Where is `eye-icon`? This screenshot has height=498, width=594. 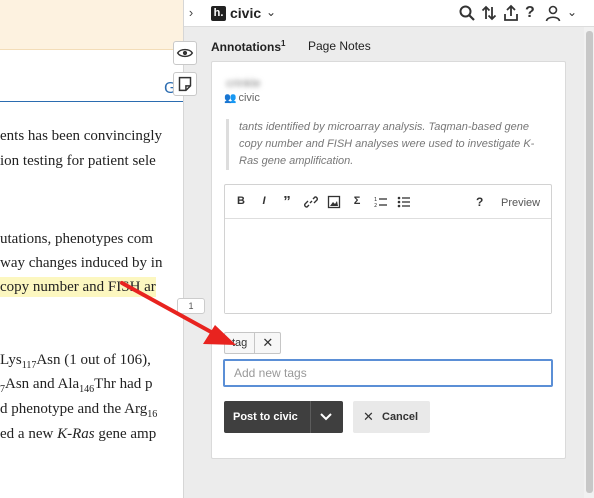 eye-icon is located at coordinates (185, 53).